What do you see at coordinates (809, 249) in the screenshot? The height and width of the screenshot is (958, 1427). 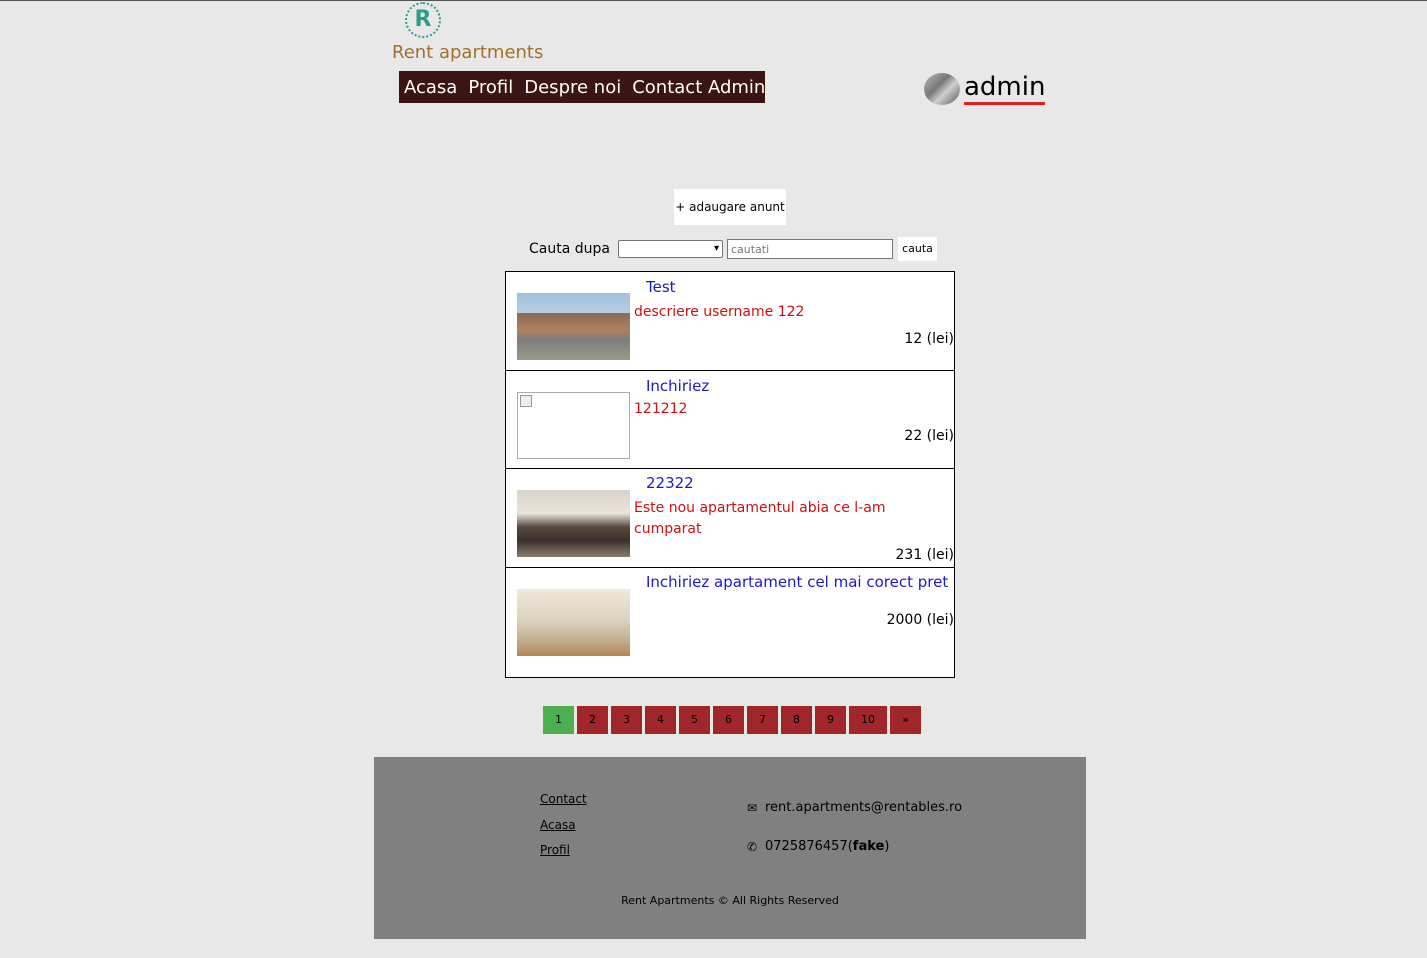 I see `search-input` at bounding box center [809, 249].